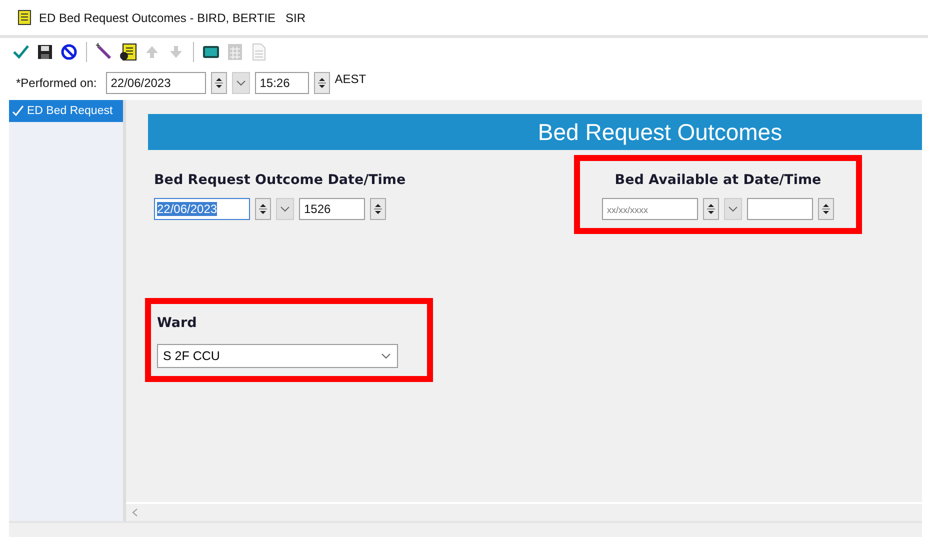 The height and width of the screenshot is (537, 928). I want to click on time-field: 15:26, so click(281, 83).